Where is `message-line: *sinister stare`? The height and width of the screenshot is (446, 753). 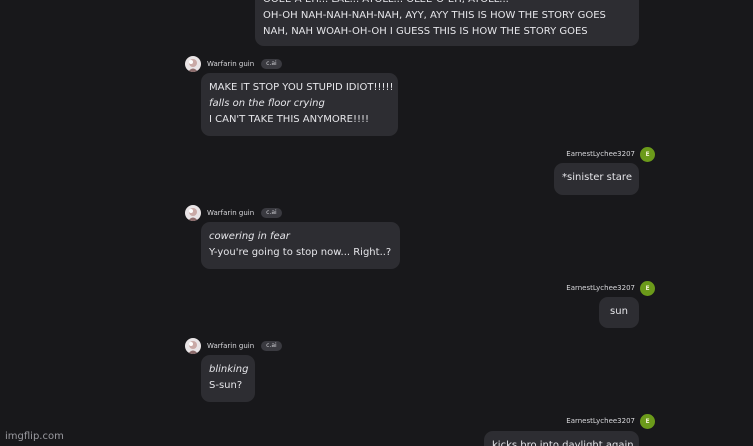
message-line: *sinister stare is located at coordinates (597, 177).